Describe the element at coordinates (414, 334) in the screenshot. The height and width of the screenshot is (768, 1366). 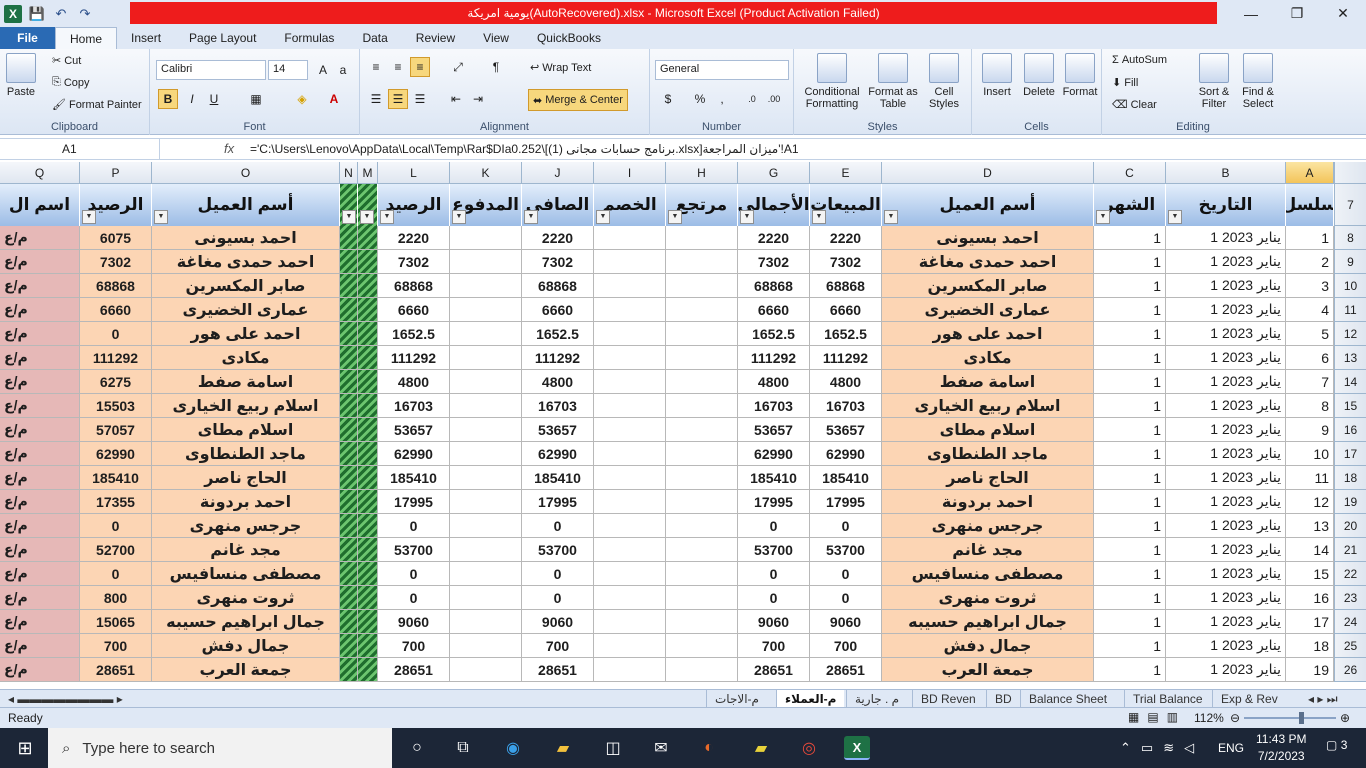
I see `cell-balance: 1652.5` at that location.